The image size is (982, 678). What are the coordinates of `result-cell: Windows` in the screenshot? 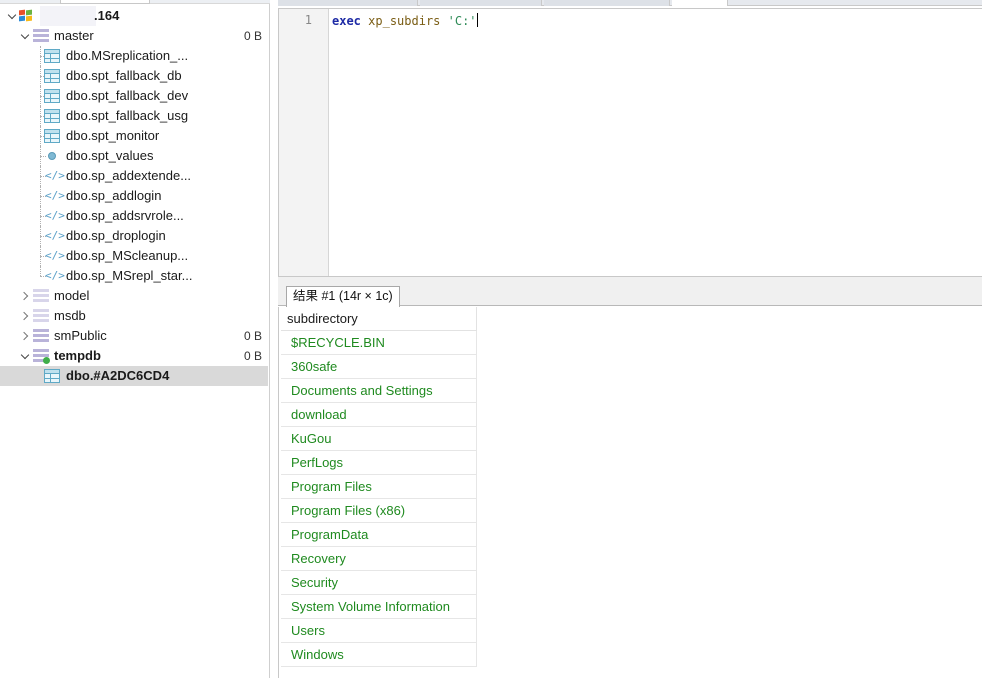 It's located at (379, 655).